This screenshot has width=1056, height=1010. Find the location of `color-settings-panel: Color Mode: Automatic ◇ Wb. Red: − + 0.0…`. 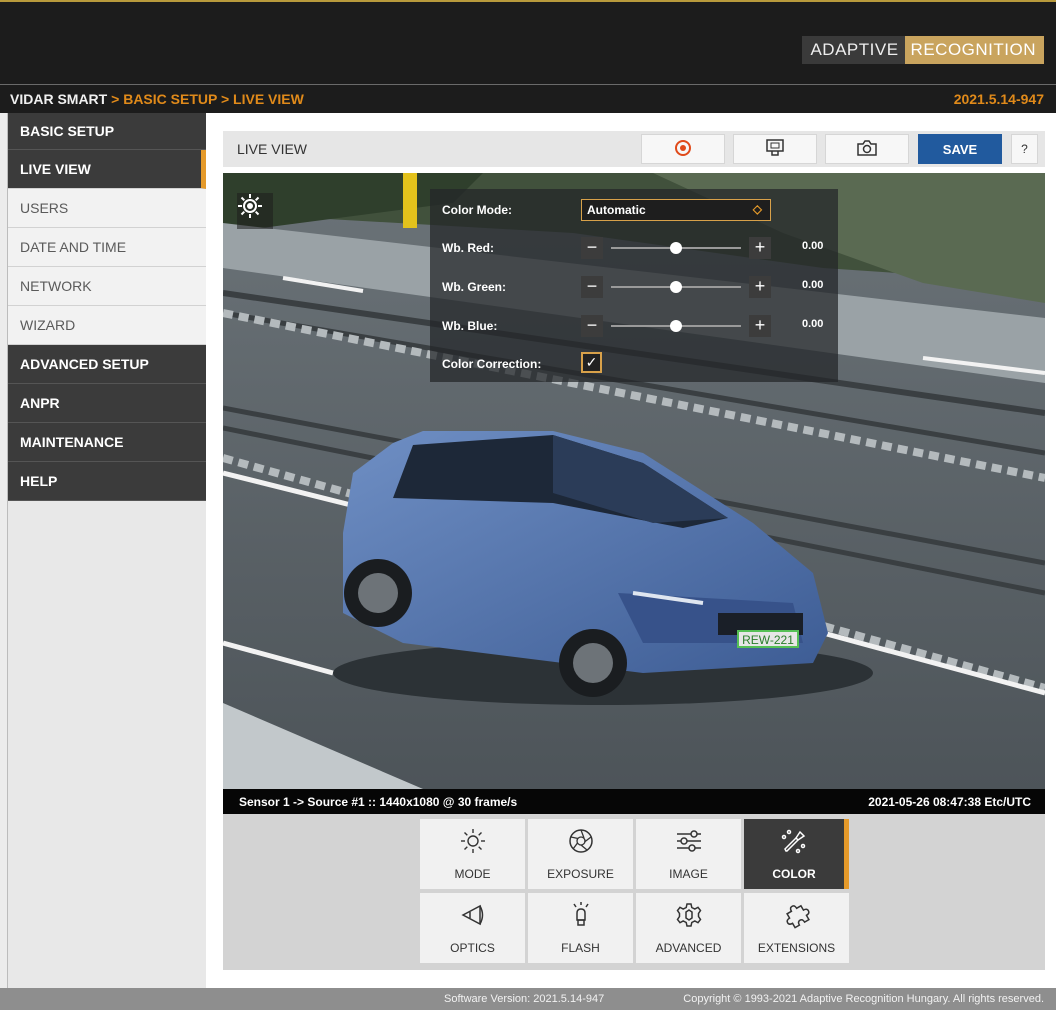

color-settings-panel: Color Mode: Automatic ◇ Wb. Red: − + 0.0… is located at coordinates (634, 285).